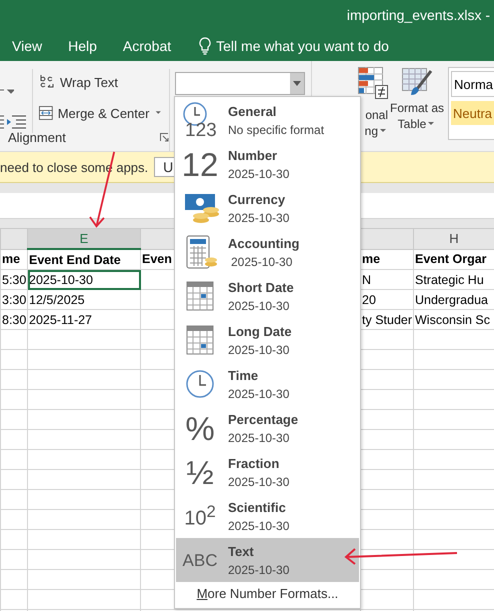  What do you see at coordinates (200, 164) in the screenshot?
I see `format-glyph: 12` at bounding box center [200, 164].